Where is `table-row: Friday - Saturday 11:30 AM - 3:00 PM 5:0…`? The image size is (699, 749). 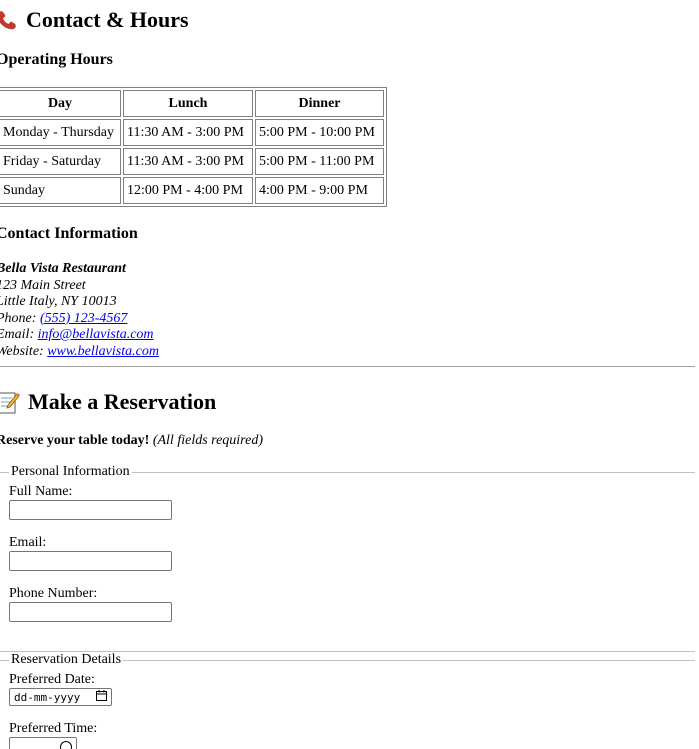 table-row: Friday - Saturday 11:30 AM - 3:00 PM 5:0… is located at coordinates (192, 161).